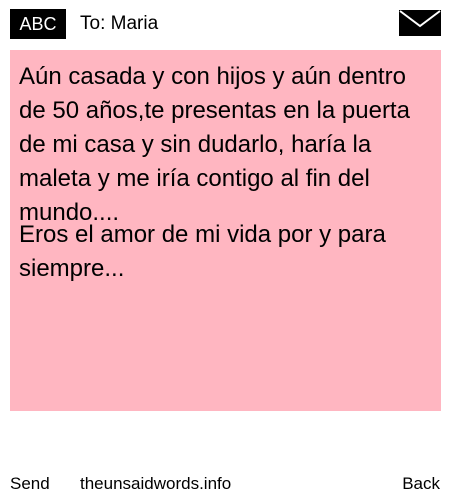  Describe the element at coordinates (420, 23) in the screenshot. I see `envelope-icon` at that location.